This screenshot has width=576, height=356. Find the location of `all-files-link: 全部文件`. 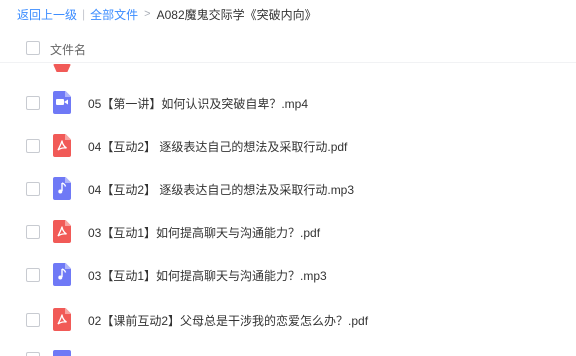

all-files-link: 全部文件 is located at coordinates (114, 14).